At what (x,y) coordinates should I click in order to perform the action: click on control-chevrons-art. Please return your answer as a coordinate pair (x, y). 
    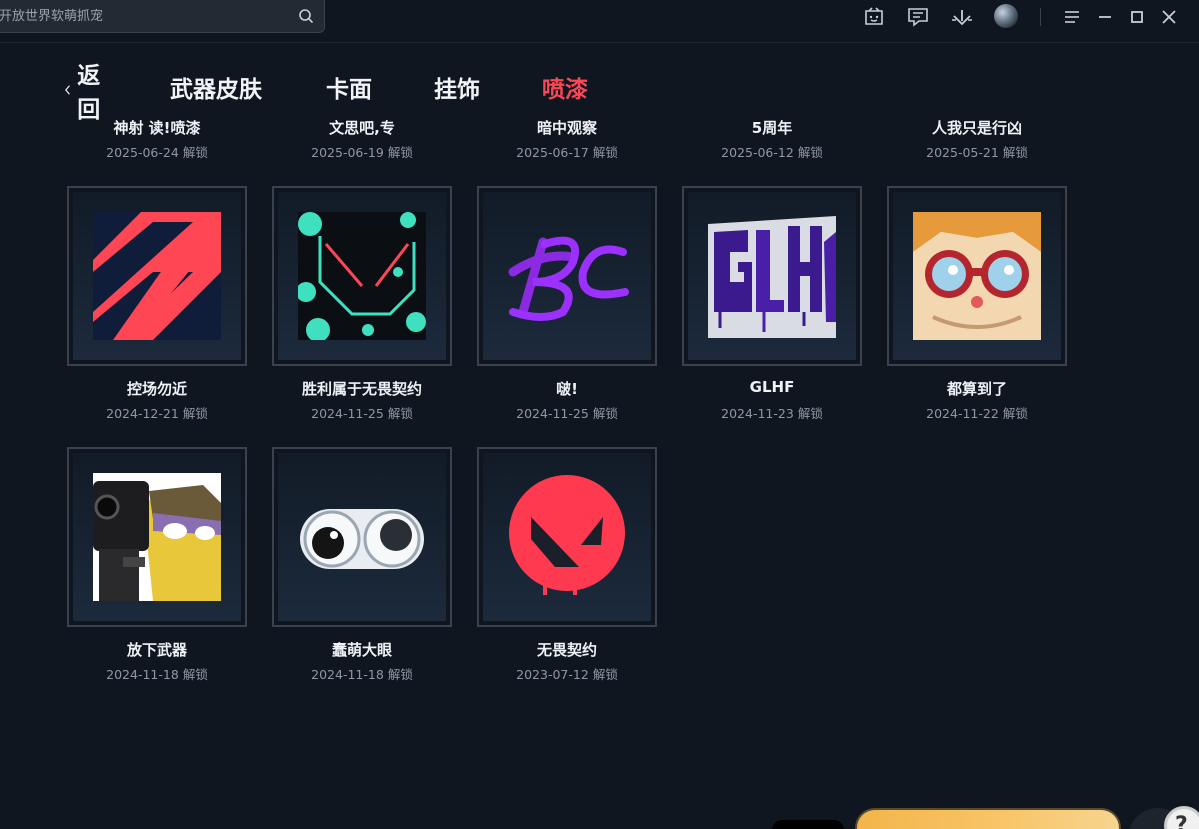
    Looking at the image, I should click on (157, 276).